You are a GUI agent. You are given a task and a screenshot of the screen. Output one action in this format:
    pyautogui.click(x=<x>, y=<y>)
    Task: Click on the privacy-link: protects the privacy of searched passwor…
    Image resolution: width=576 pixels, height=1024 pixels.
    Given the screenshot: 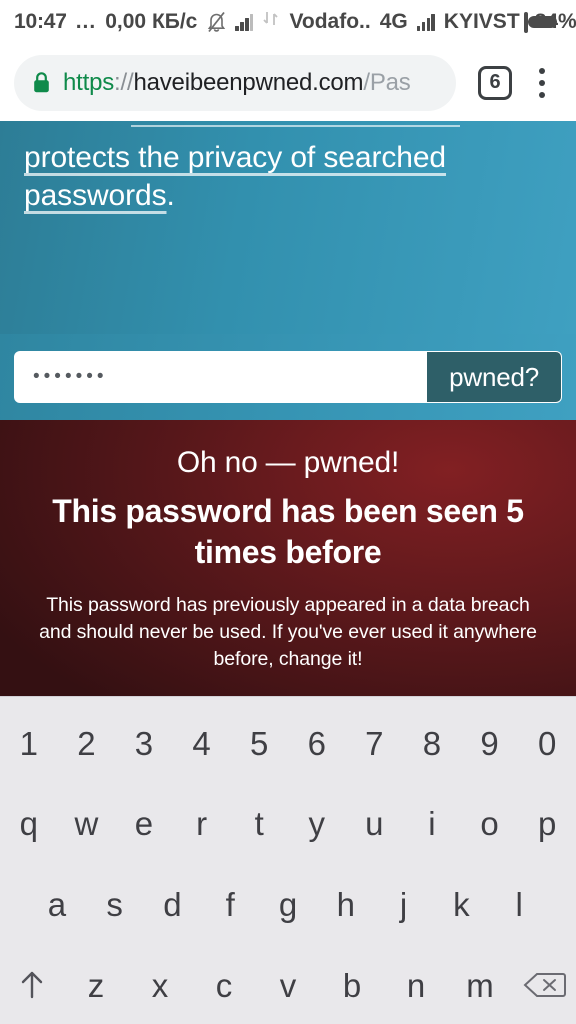 What is the action you would take?
    pyautogui.click(x=235, y=176)
    